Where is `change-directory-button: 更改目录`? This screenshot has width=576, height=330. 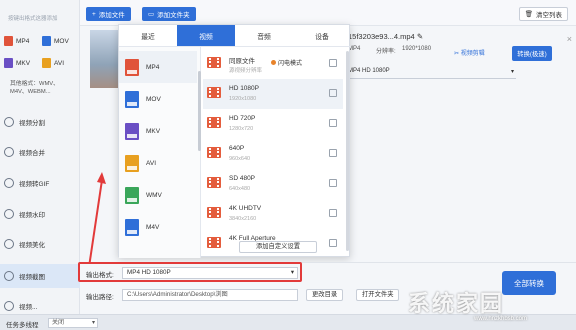
change-directory-button: 更改目录 is located at coordinates (325, 295).